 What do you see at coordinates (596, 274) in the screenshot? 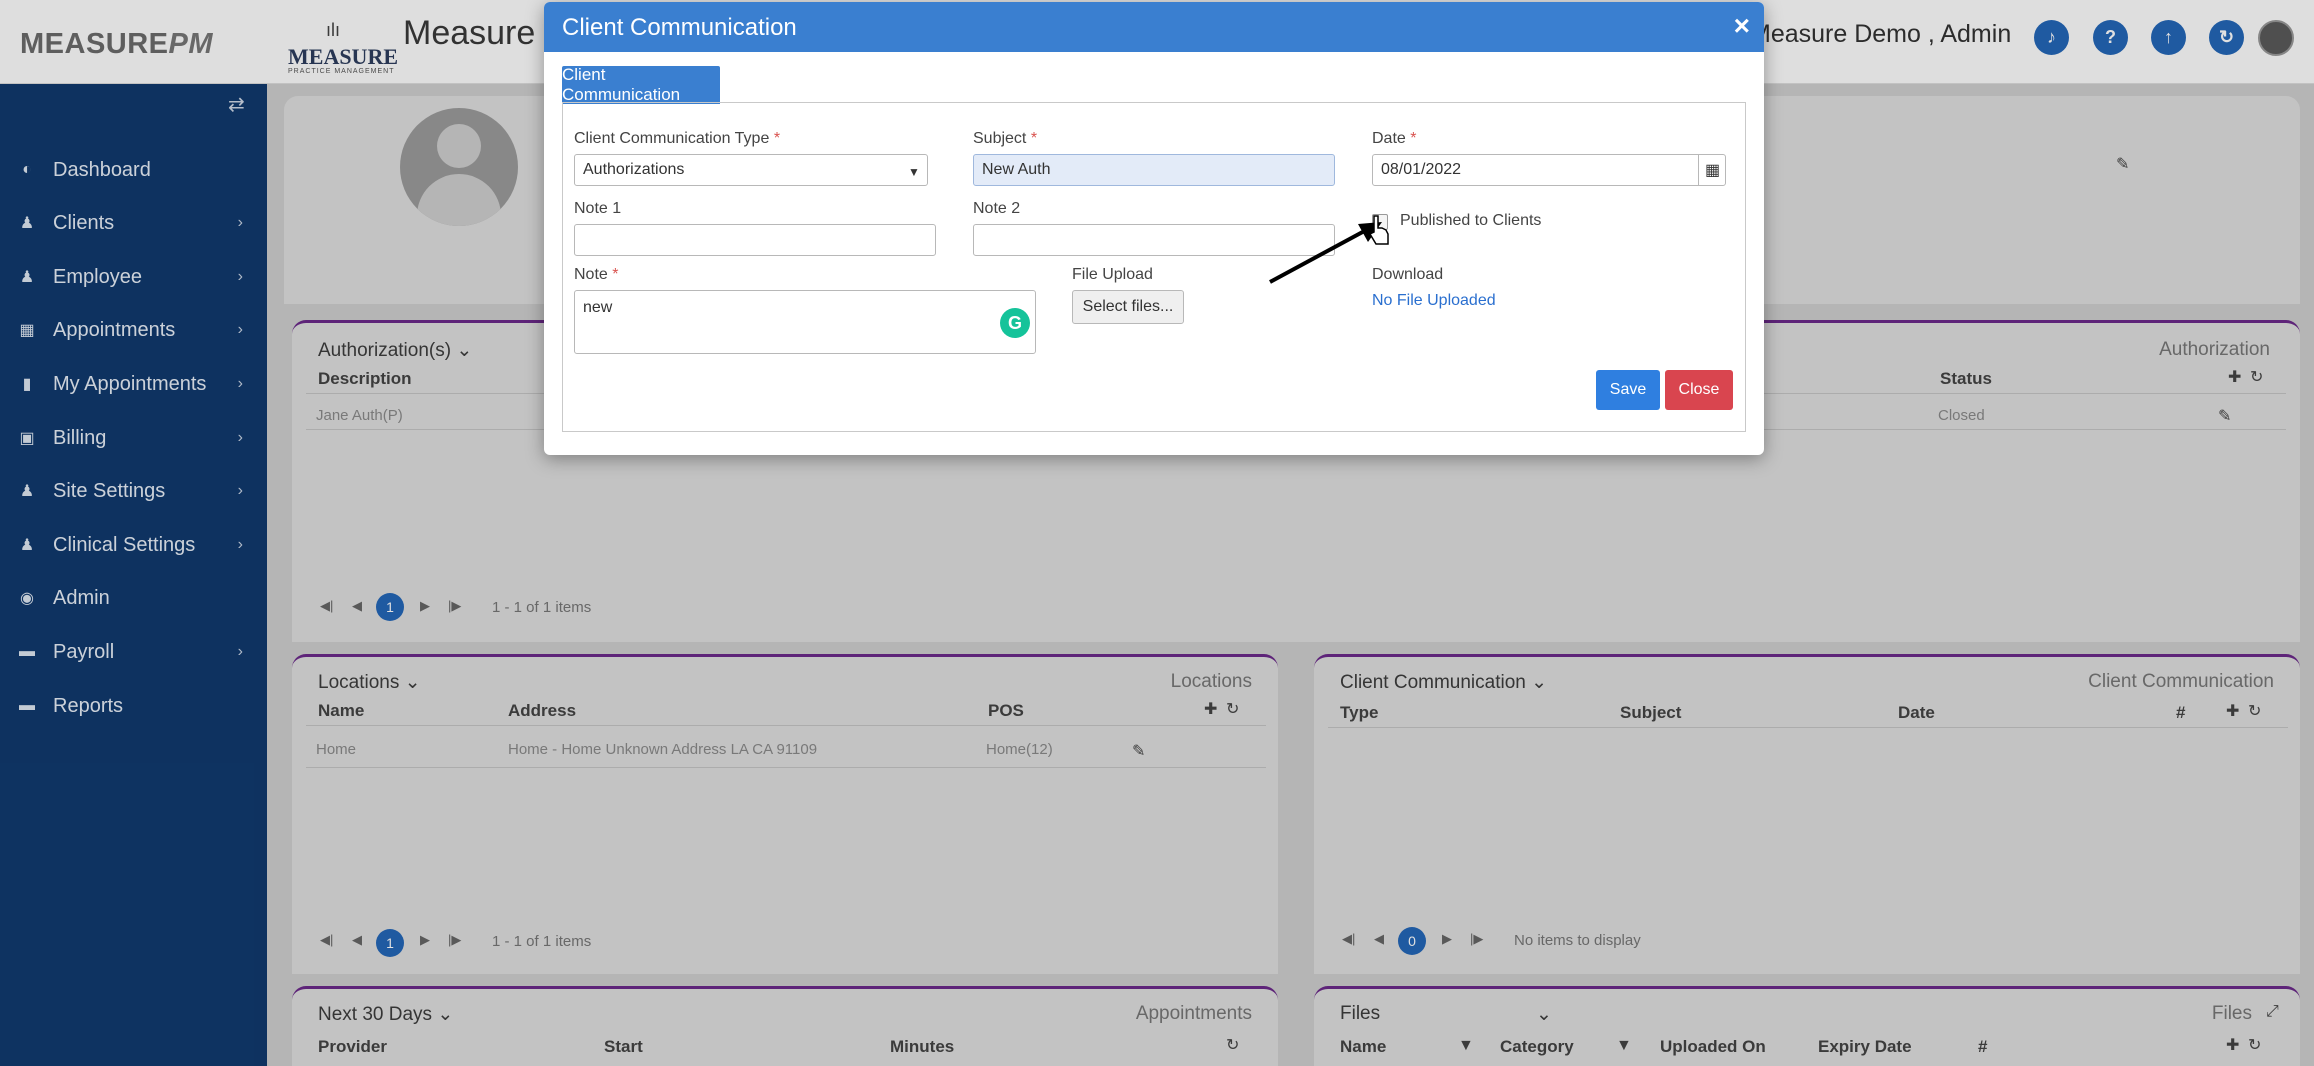
I see `note-label: Note *` at bounding box center [596, 274].